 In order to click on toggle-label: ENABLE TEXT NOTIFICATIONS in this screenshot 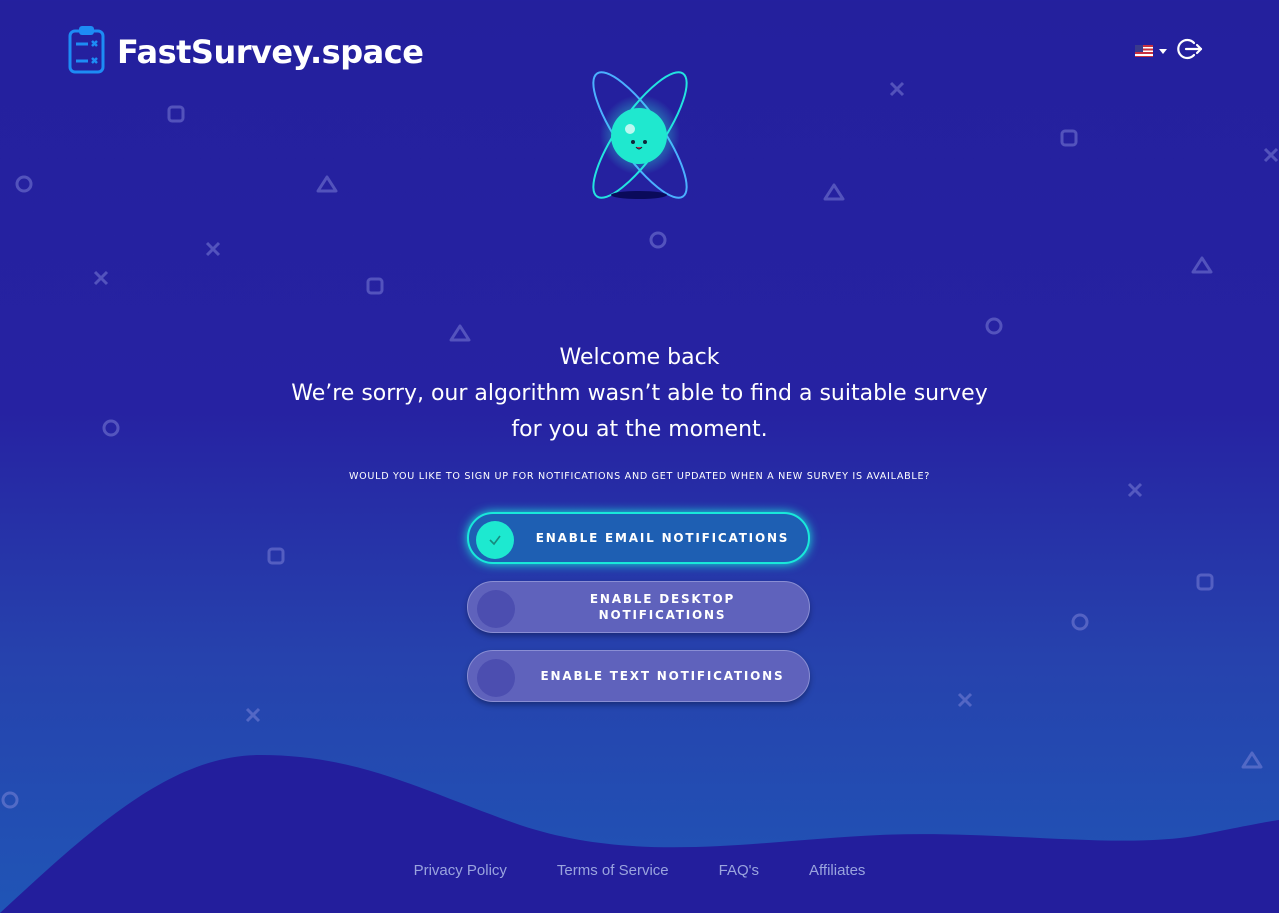, I will do `click(662, 676)`.